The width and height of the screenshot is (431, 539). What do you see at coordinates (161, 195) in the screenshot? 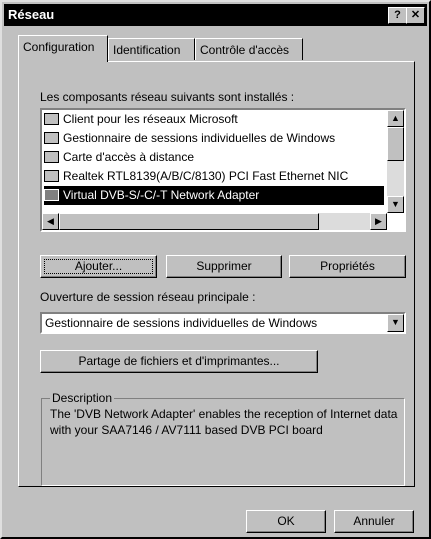
I see `list-item-label: Virtual DVB-S/-C/-T Network Adapter` at bounding box center [161, 195].